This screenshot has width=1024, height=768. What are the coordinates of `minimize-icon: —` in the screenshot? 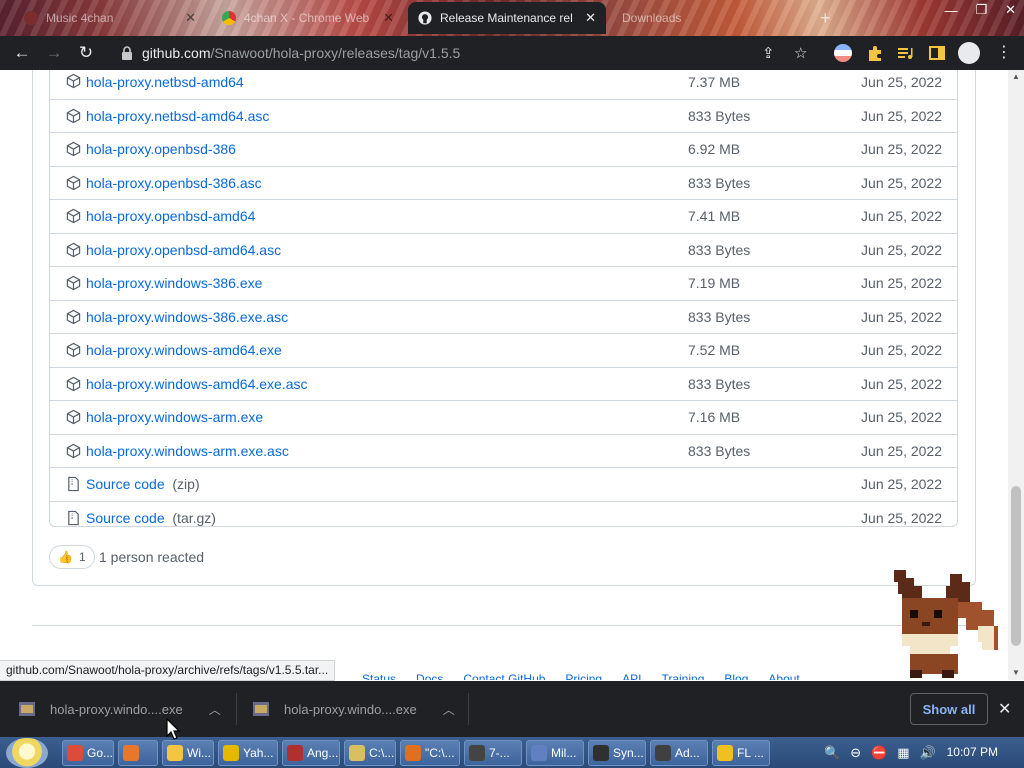 It's located at (950, 10).